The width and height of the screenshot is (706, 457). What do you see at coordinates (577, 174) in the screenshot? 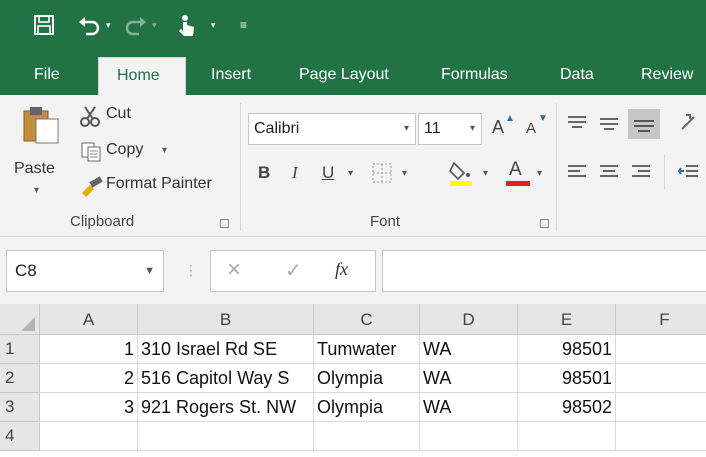
I see `align-left-icon` at bounding box center [577, 174].